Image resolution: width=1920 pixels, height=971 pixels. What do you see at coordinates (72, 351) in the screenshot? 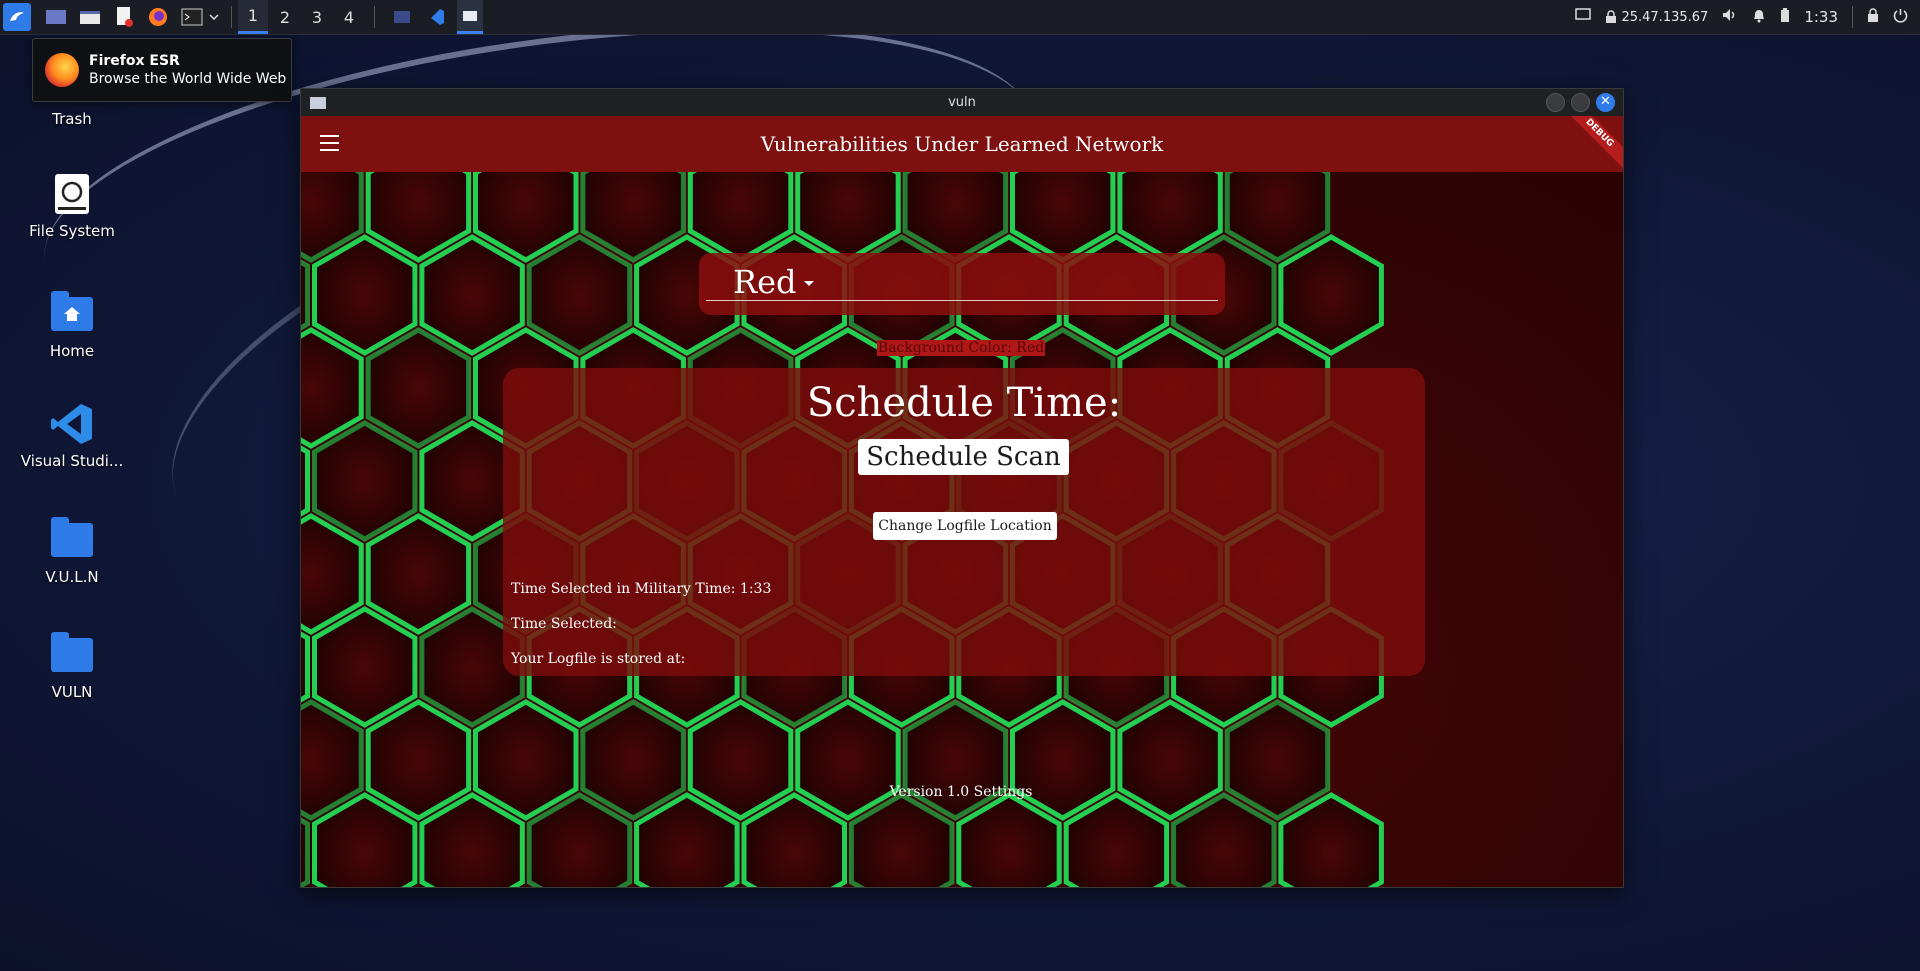
I see `desktop-icon-label: Home` at bounding box center [72, 351].